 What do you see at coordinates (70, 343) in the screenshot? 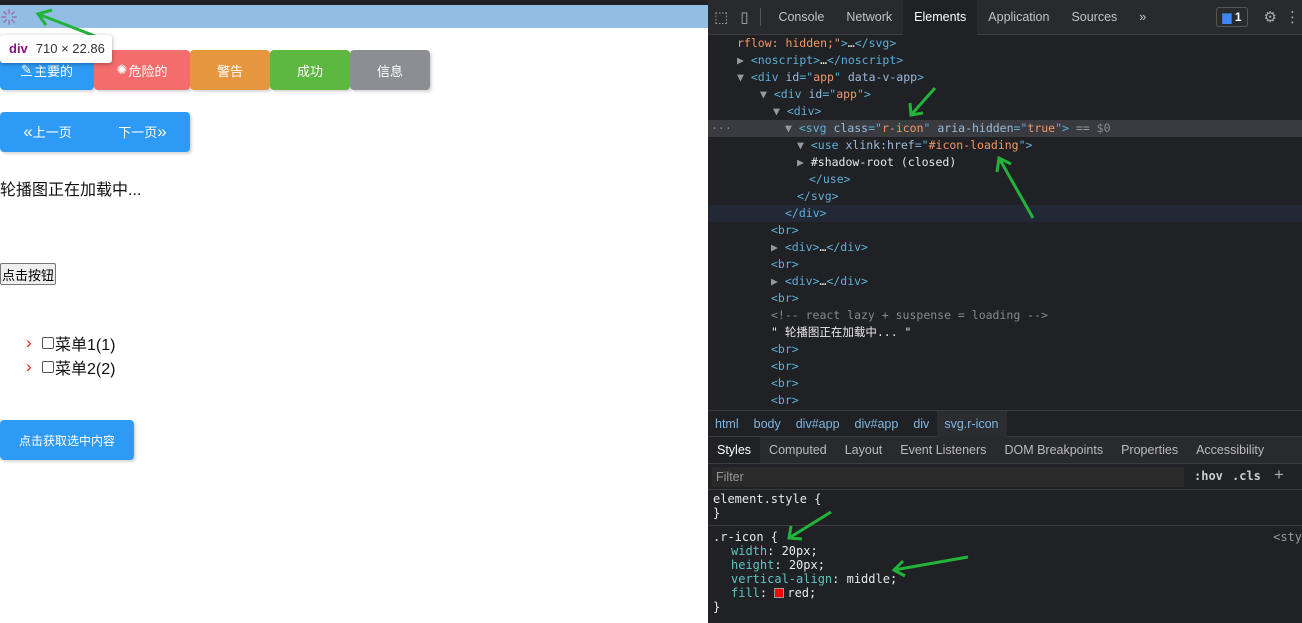
I see `menu-item: › 菜单1(1)` at bounding box center [70, 343].